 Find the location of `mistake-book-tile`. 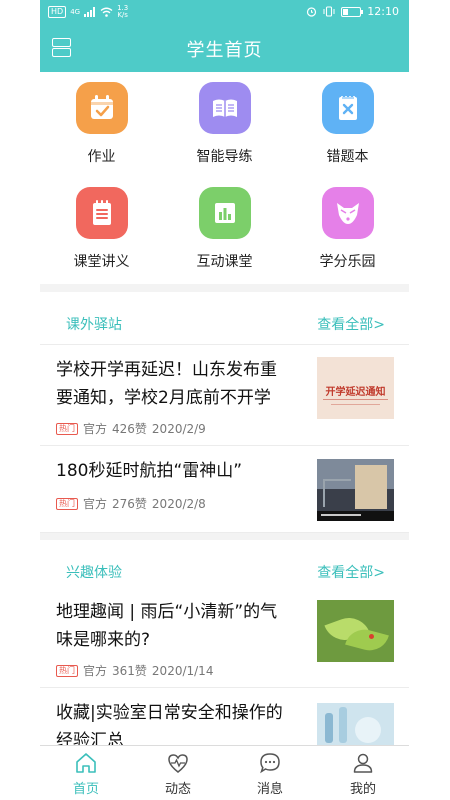

mistake-book-tile is located at coordinates (347, 108).